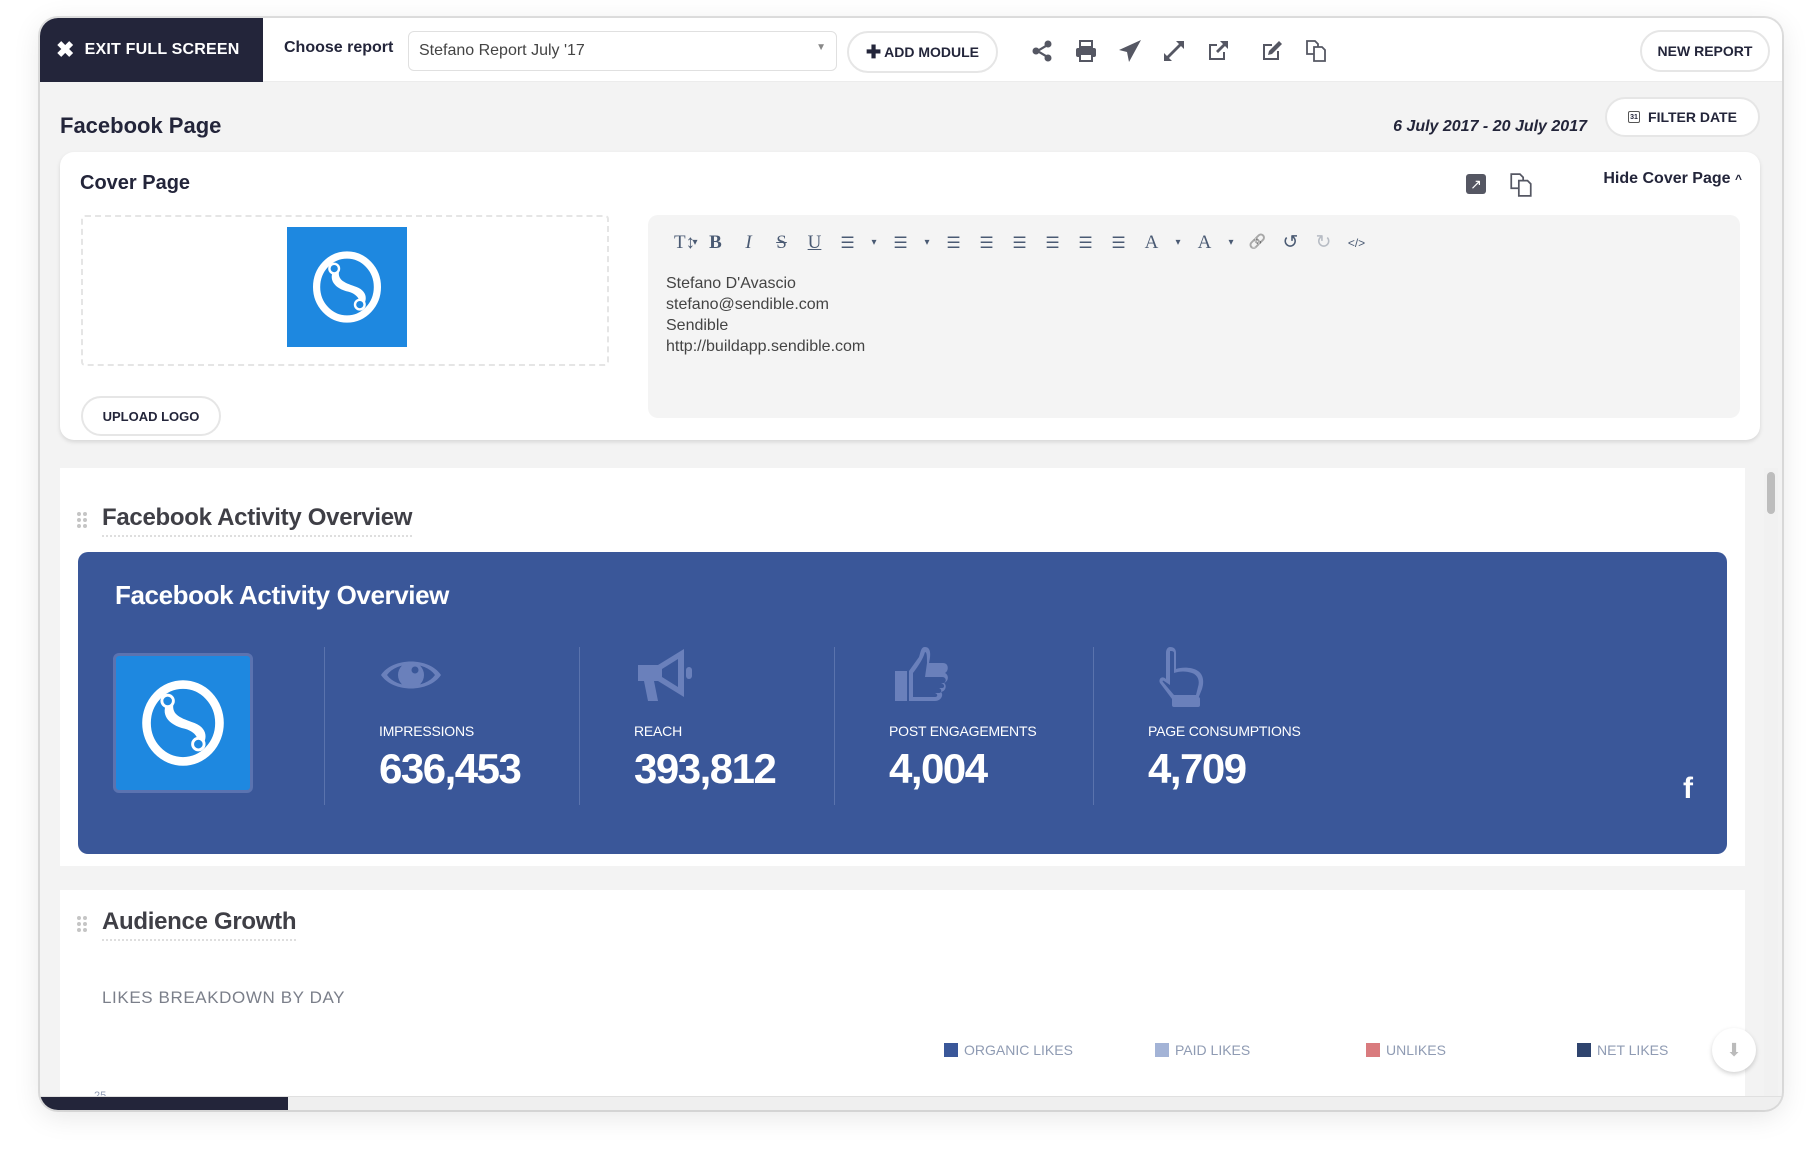  I want to click on horizontal-scrollbar, so click(911, 1103).